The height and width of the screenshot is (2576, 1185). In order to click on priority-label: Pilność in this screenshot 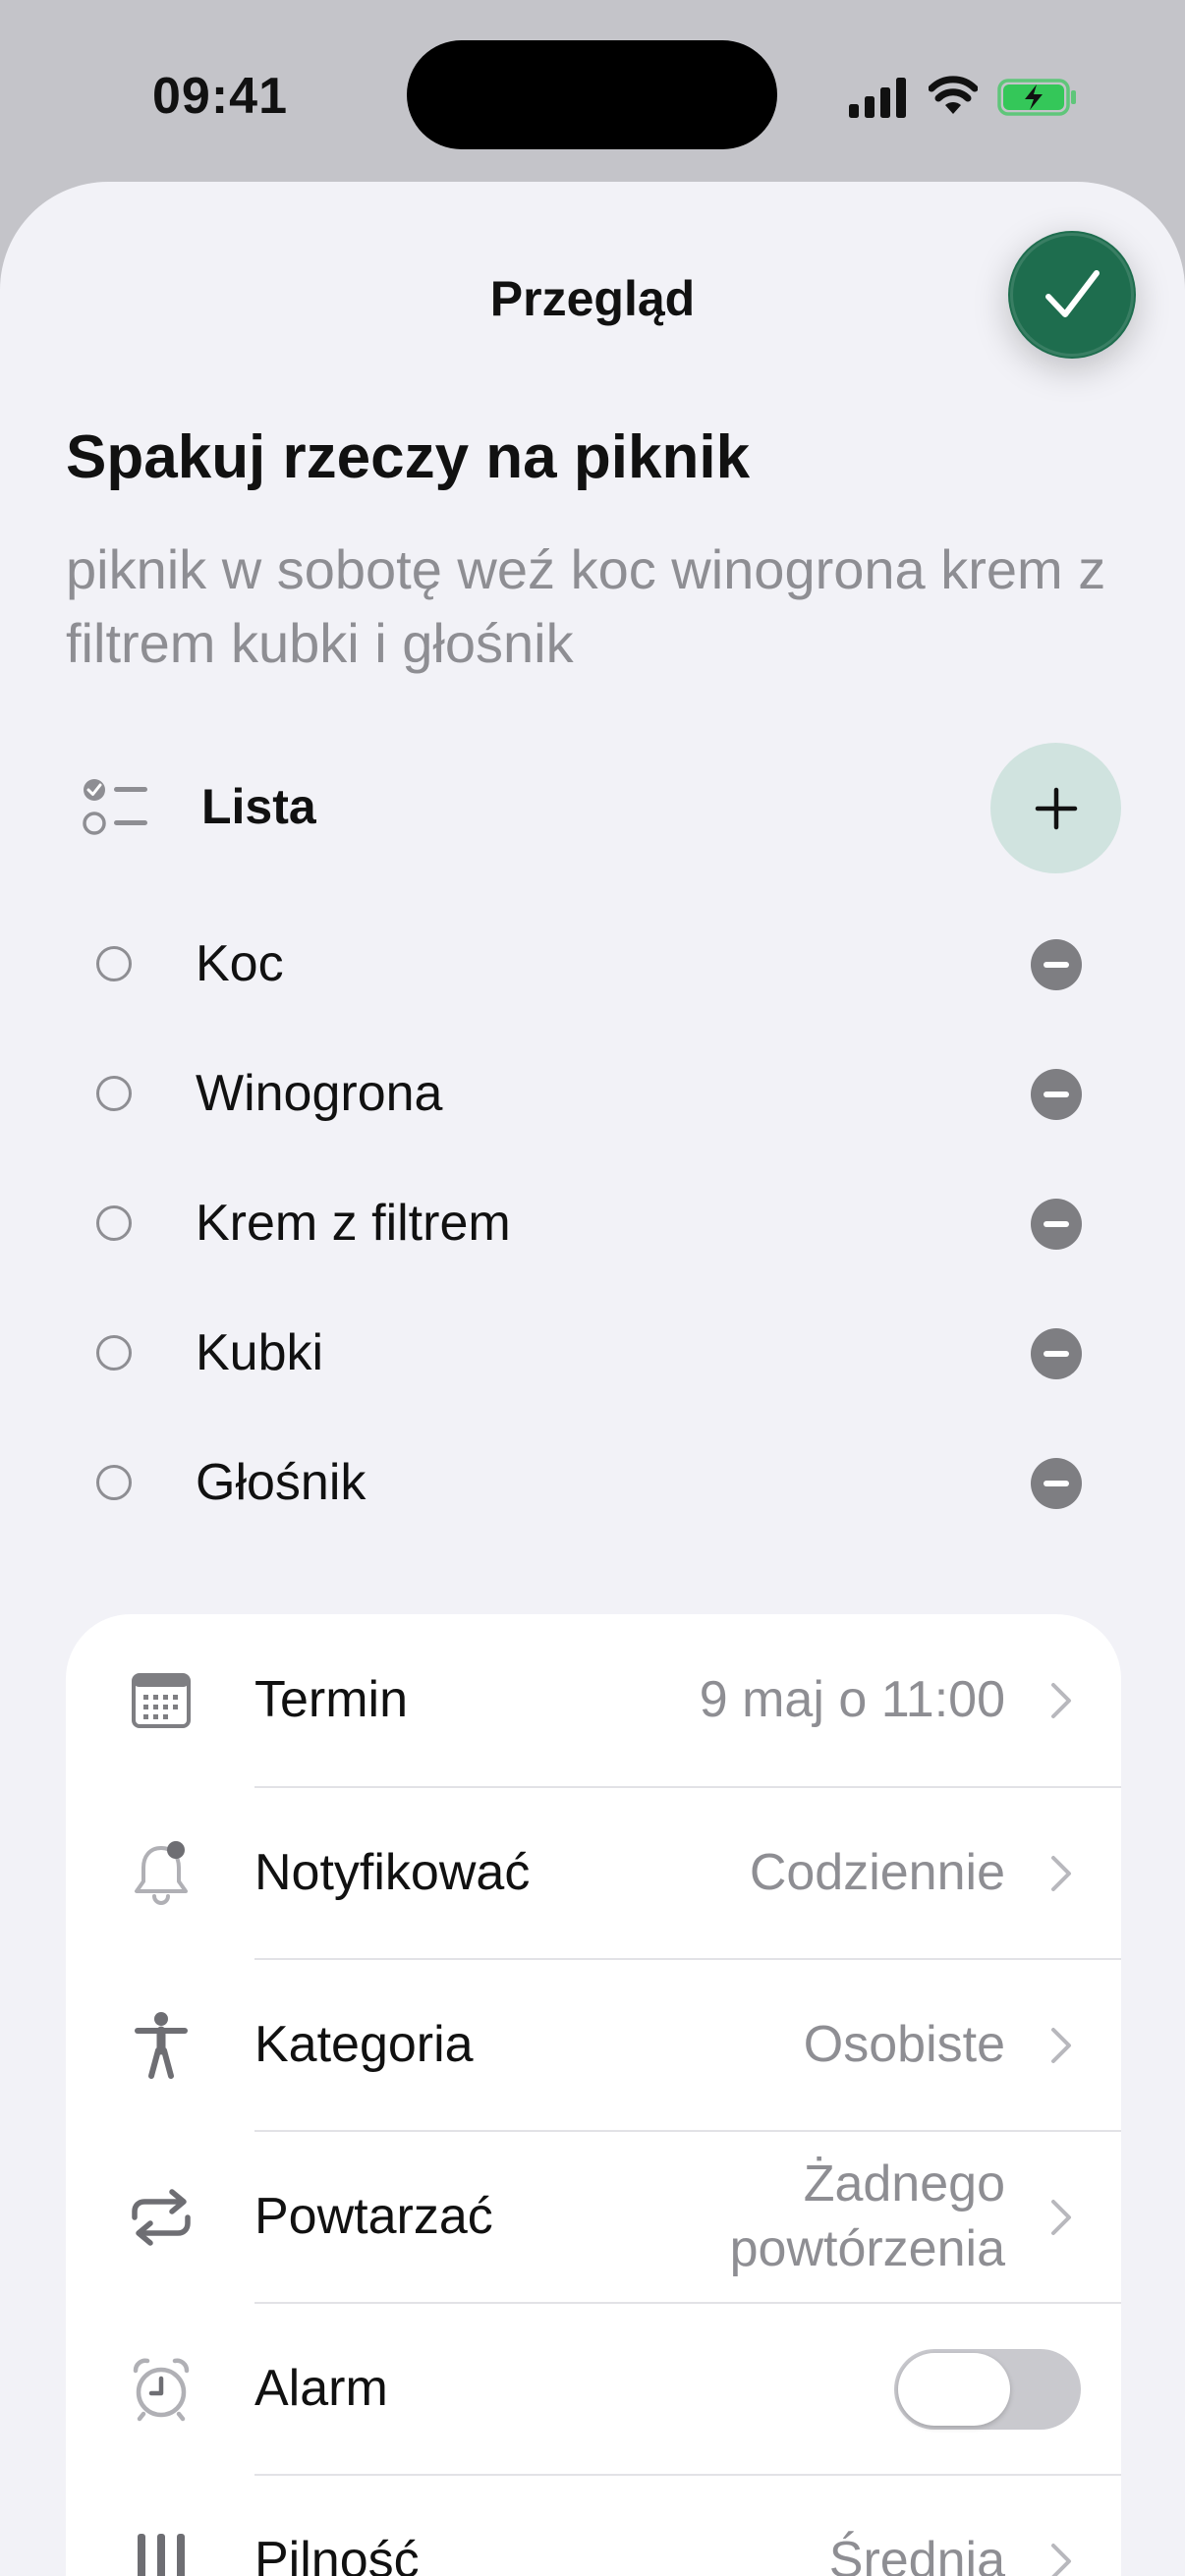, I will do `click(337, 2554)`.